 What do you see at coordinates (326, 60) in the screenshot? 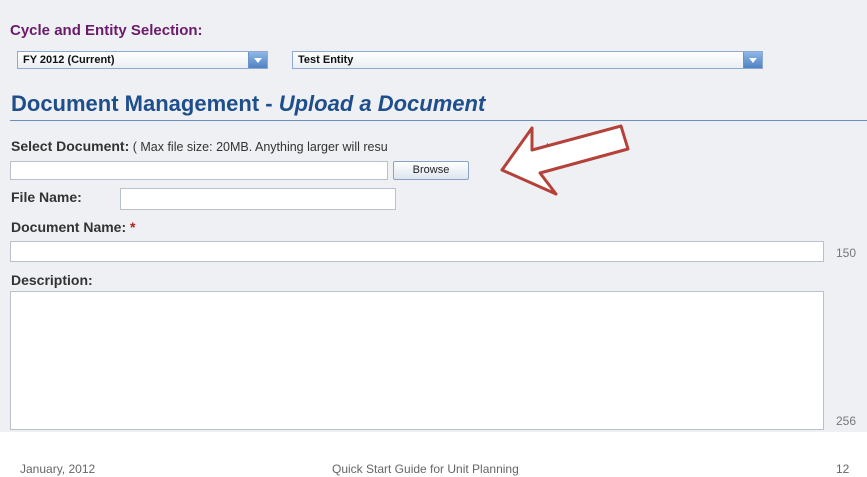
I see `entity-select-value: Test Entity` at bounding box center [326, 60].